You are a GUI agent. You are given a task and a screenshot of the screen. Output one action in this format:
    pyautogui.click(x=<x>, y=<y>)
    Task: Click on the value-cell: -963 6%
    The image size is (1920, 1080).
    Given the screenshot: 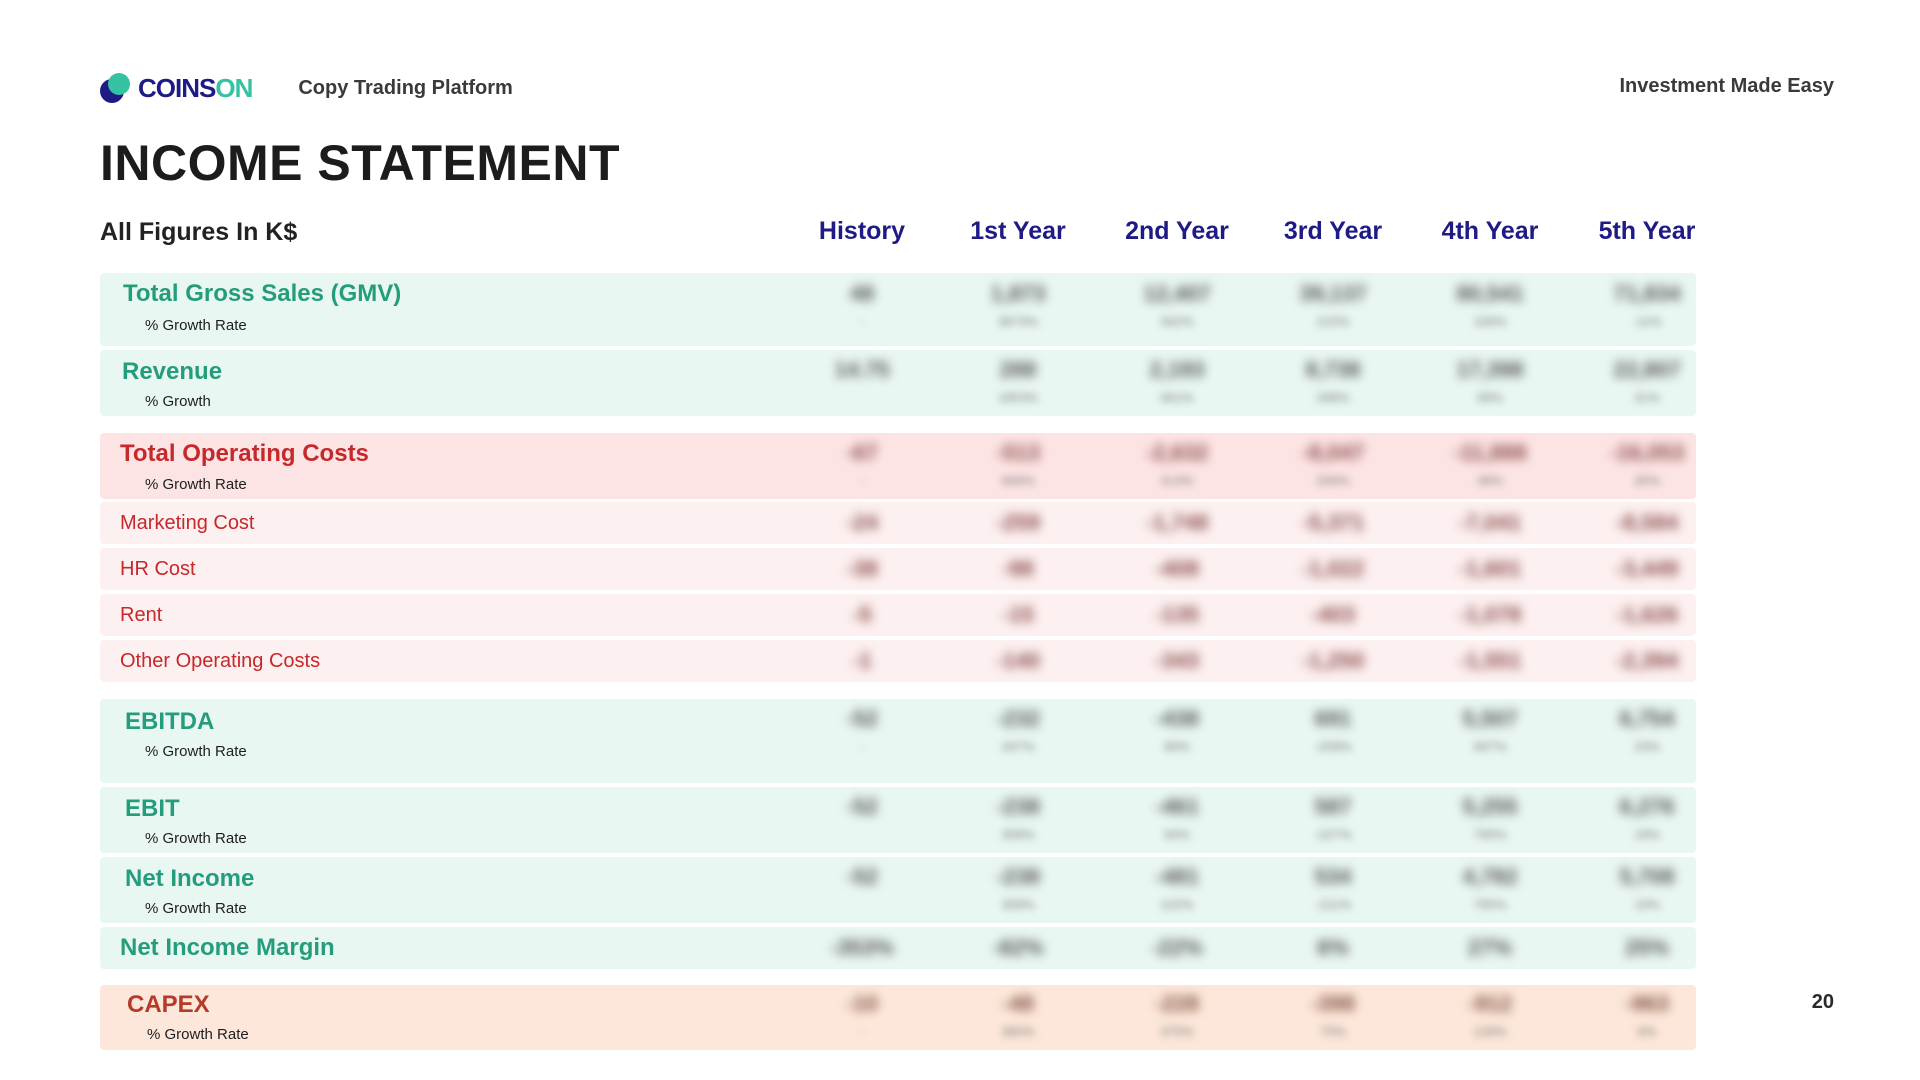 What is the action you would take?
    pyautogui.click(x=1647, y=1015)
    